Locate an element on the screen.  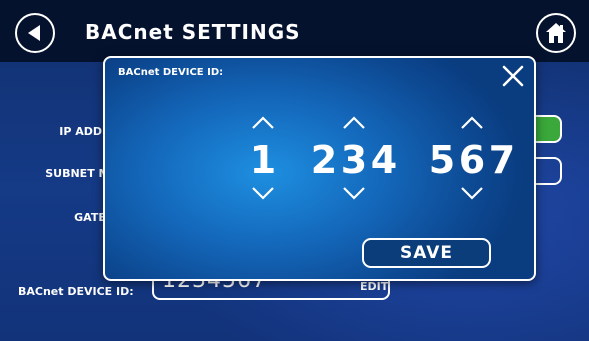
decrement-digit-3-icon is located at coordinates (354, 193).